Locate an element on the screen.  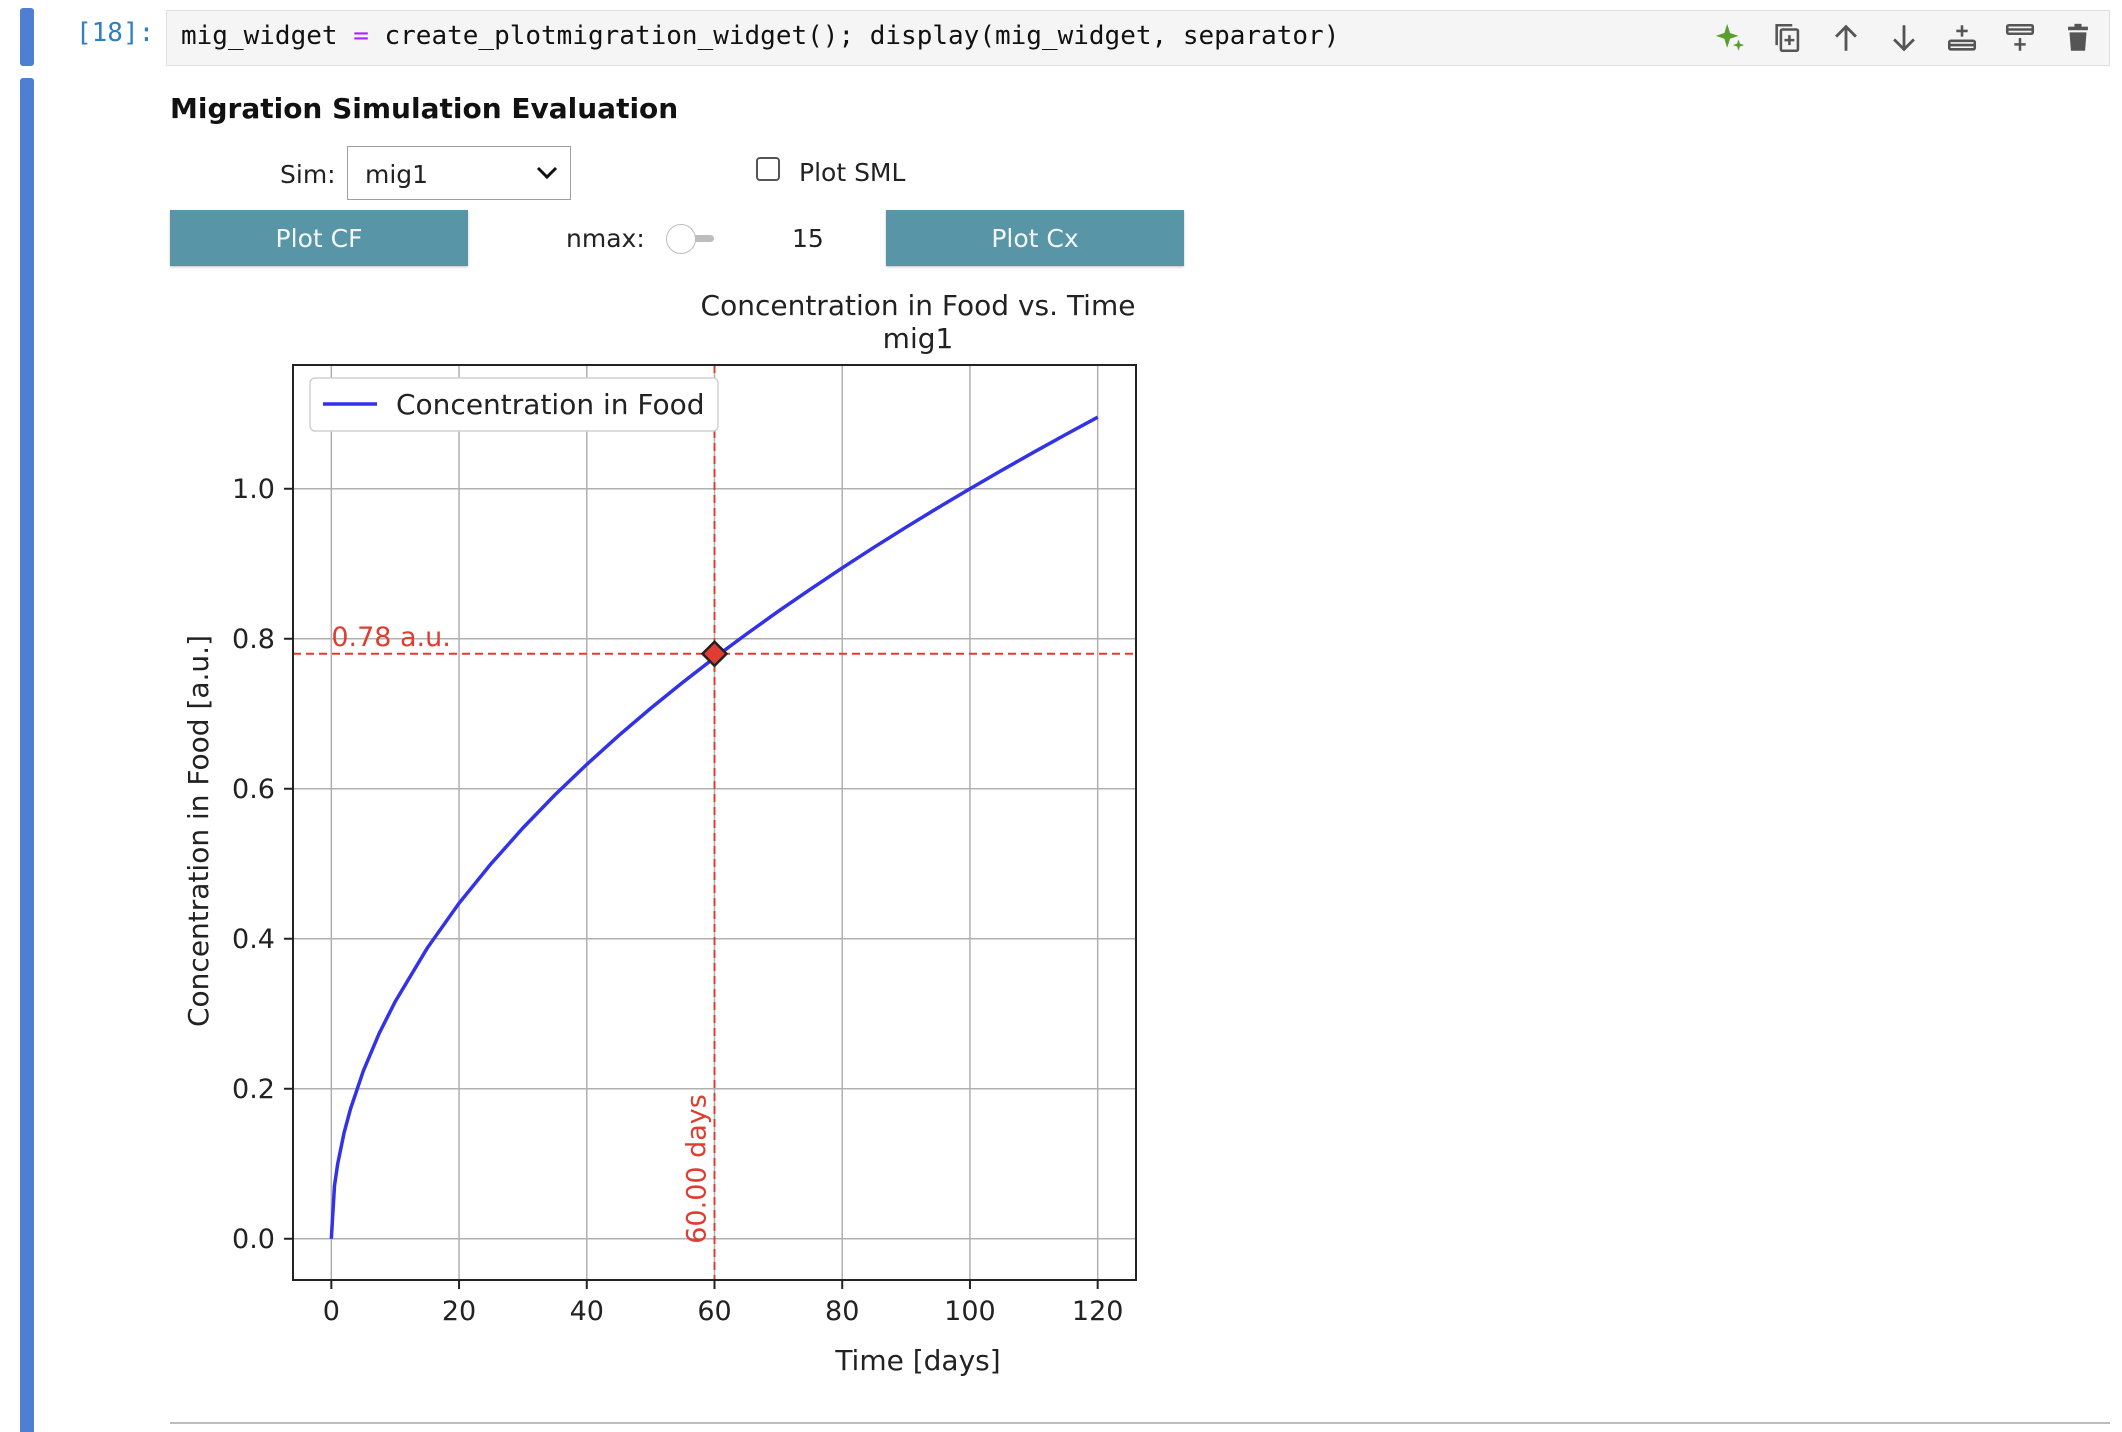
vline-label: 60.00 days is located at coordinates (697, 1169).